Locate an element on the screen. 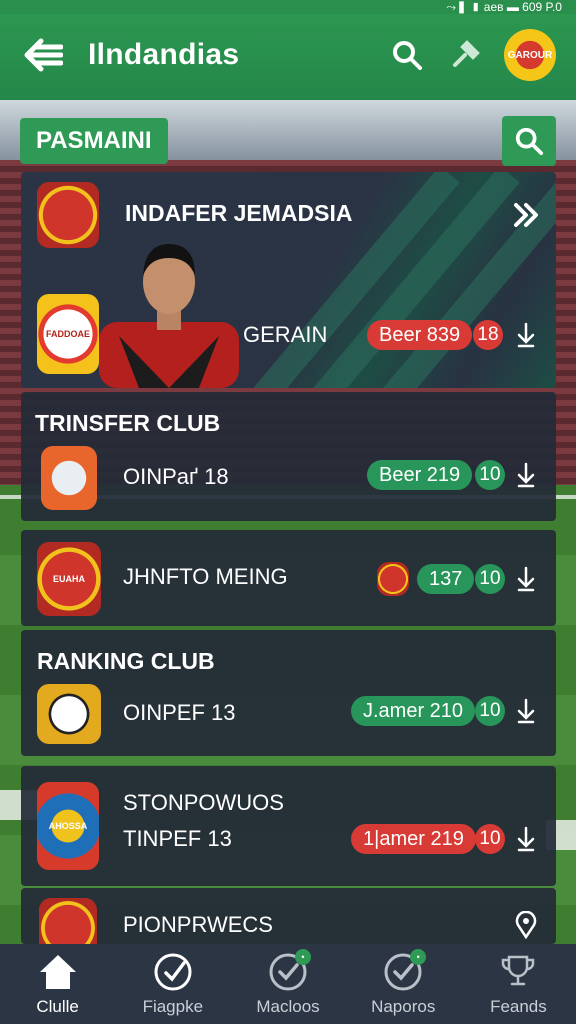  nav-item-friends: Feands is located at coordinates (518, 984).